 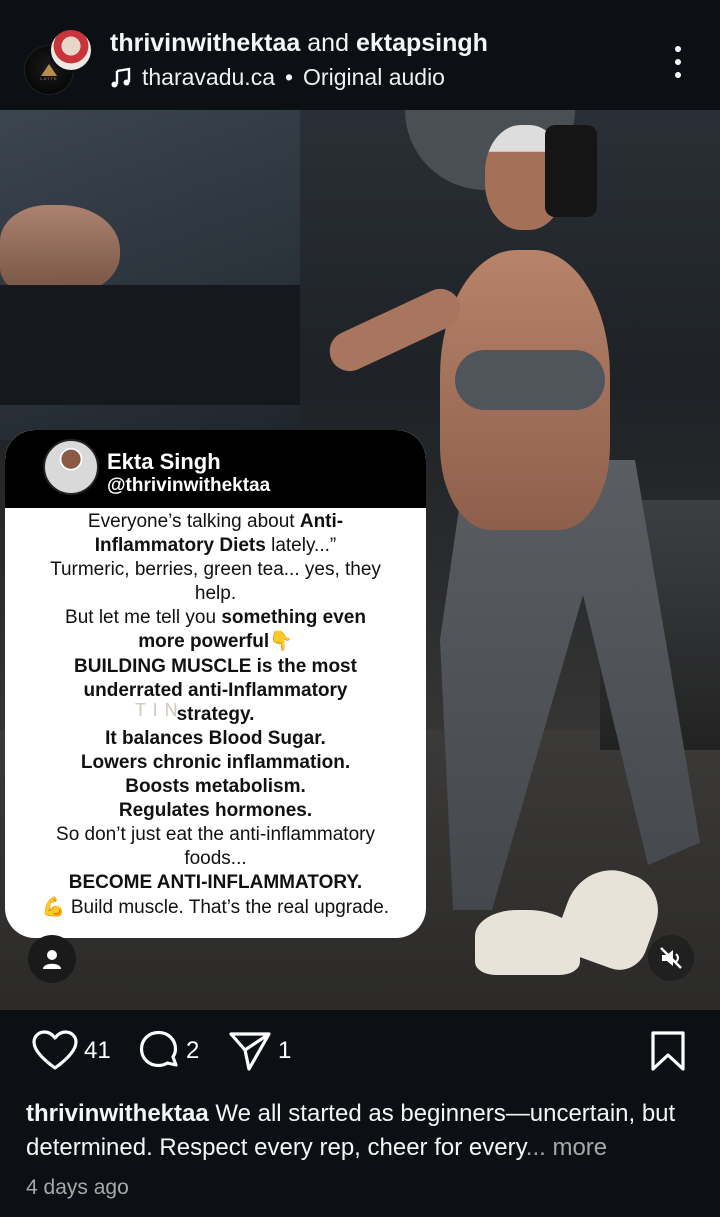 What do you see at coordinates (277, 77) in the screenshot?
I see `audio-info: tharavadu.ca • Original audio` at bounding box center [277, 77].